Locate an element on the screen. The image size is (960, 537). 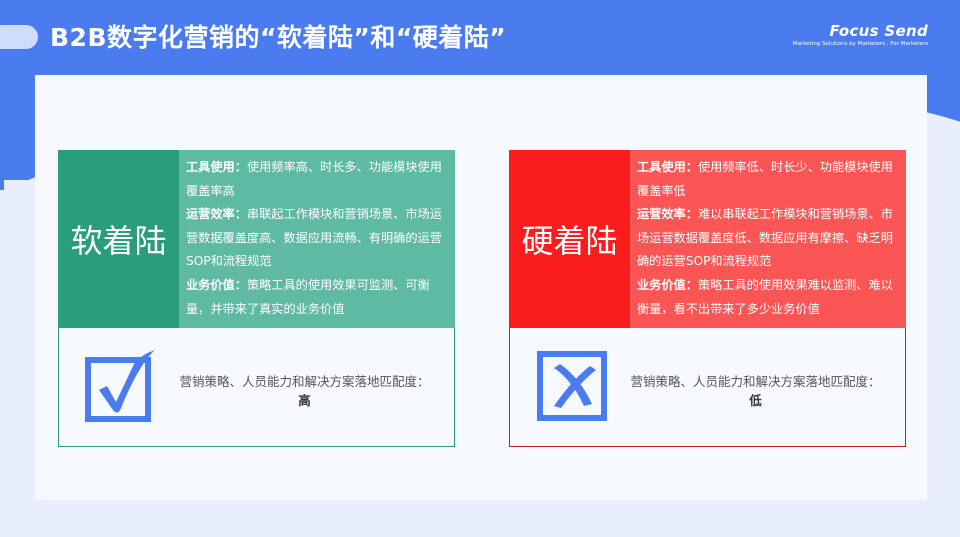
hard-item-tool-usage: 工具使用：使用频率低、时长少、功能模块使用覆盖率低 is located at coordinates (765, 179).